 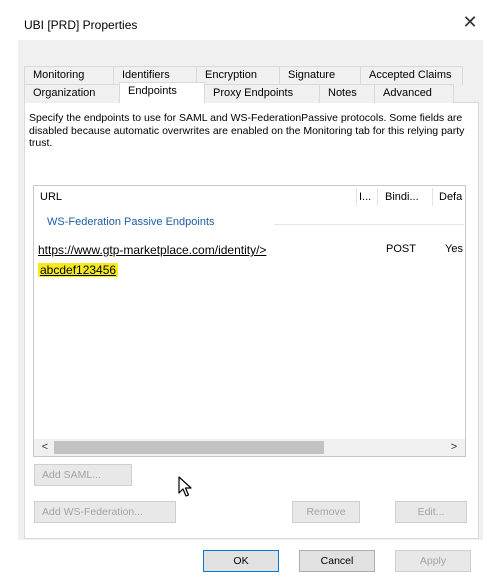 I want to click on endpoint-default: Yes, so click(x=454, y=249).